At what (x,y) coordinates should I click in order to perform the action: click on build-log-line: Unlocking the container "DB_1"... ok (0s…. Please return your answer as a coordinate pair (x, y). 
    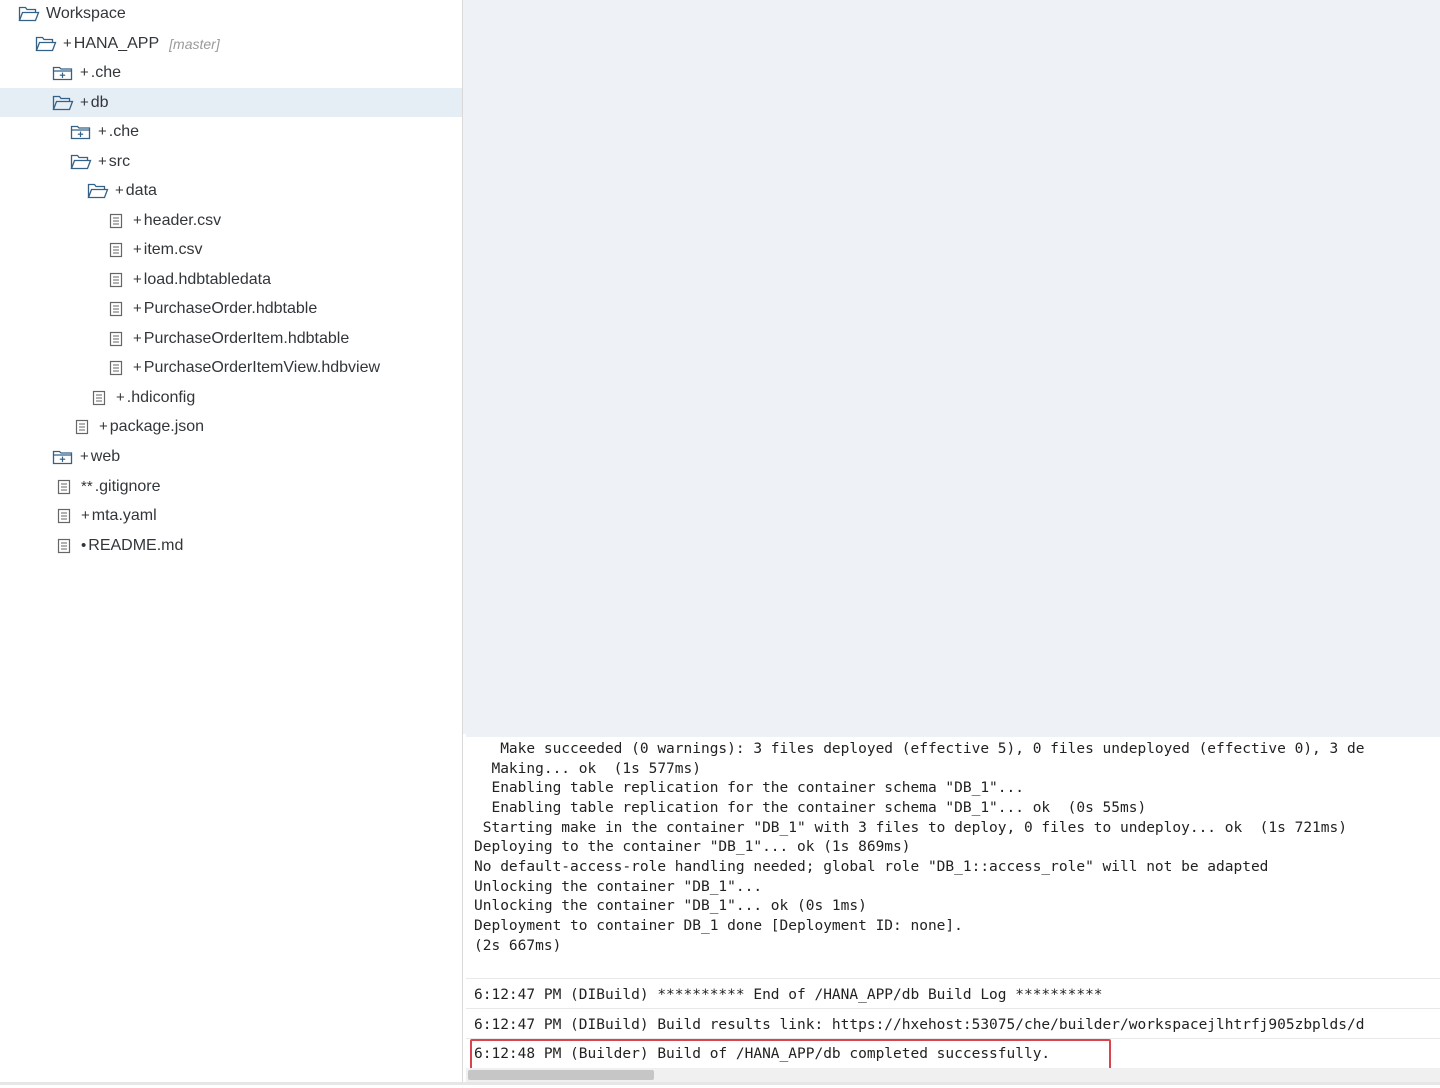
    Looking at the image, I should click on (670, 906).